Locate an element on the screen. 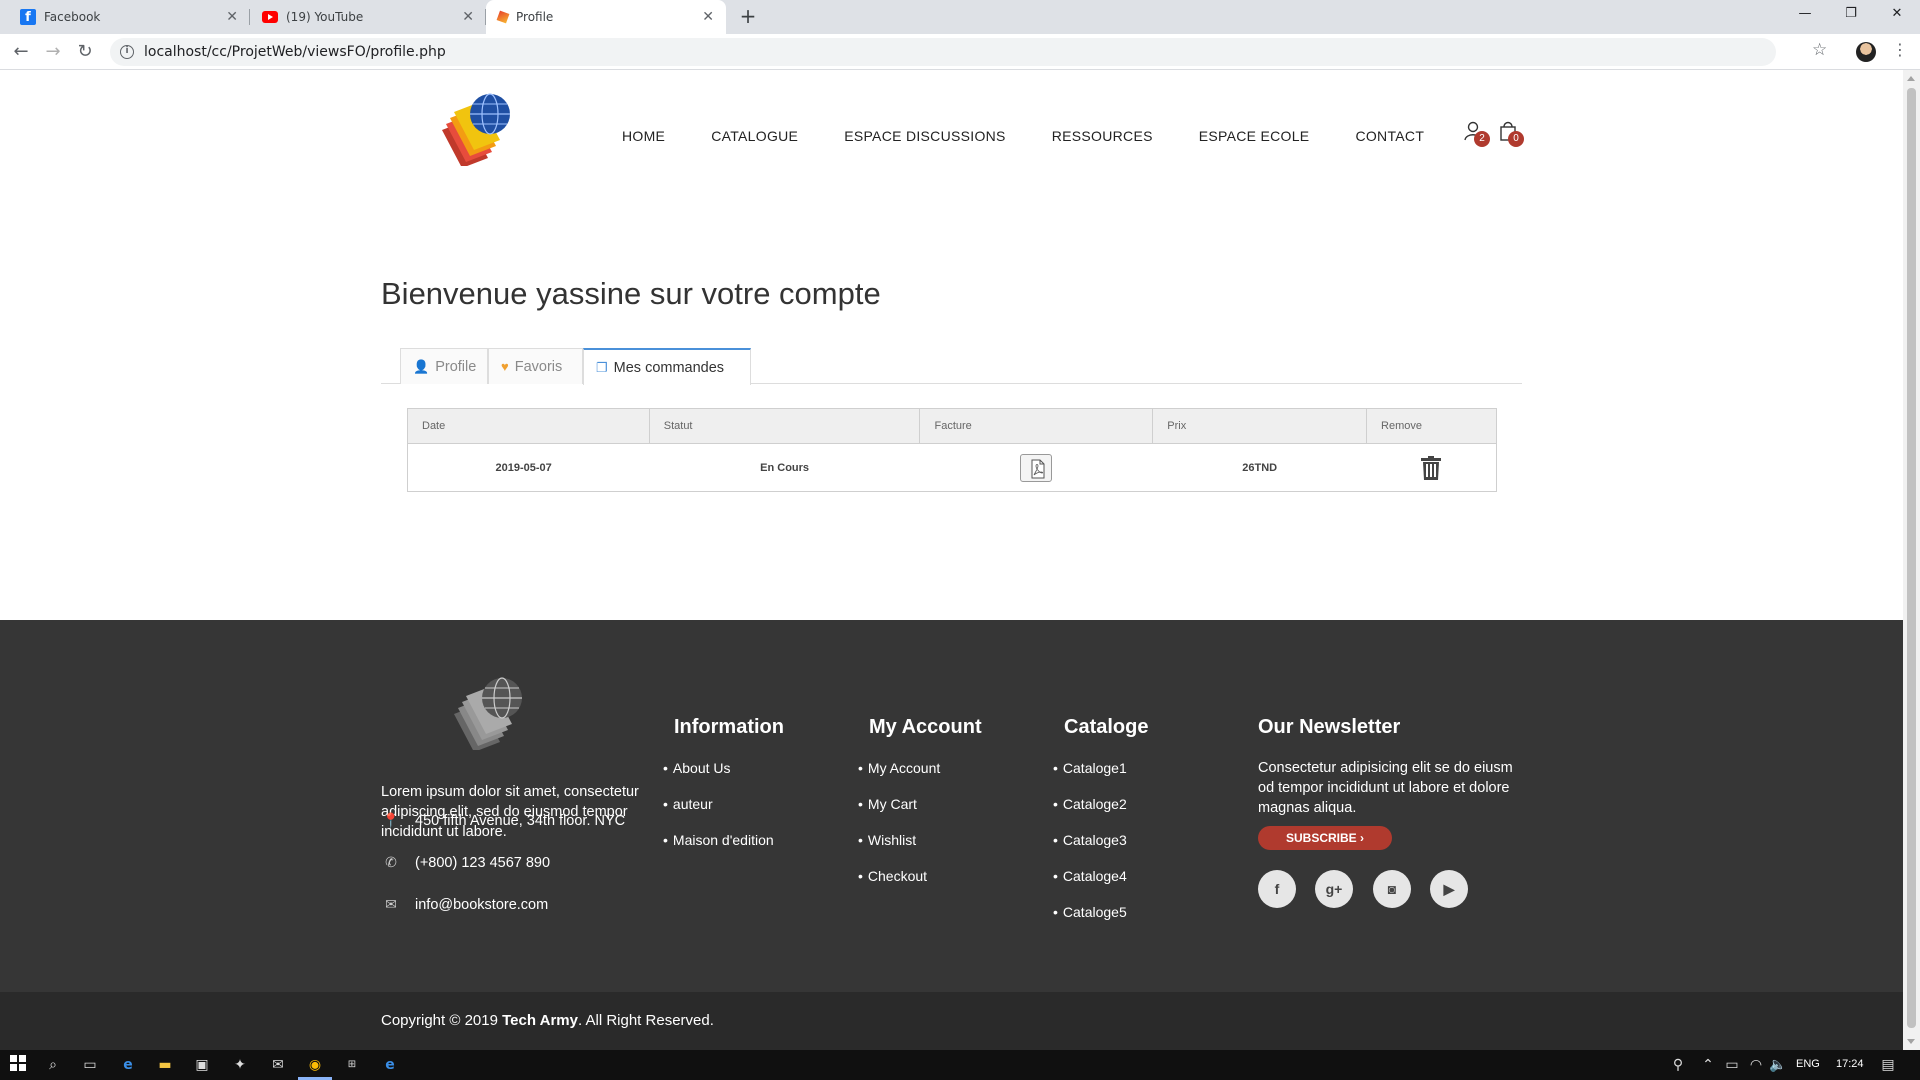  forward-arrow-icon: → is located at coordinates (53, 52).